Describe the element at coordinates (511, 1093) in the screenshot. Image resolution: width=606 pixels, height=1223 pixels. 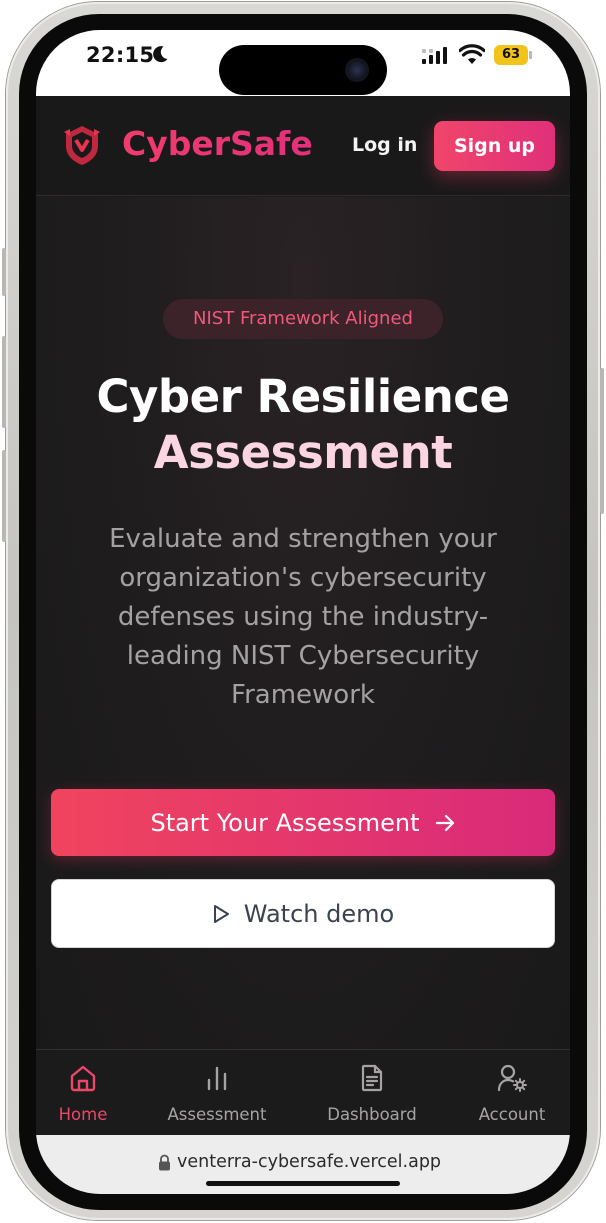
I see `tab-account: Account` at that location.